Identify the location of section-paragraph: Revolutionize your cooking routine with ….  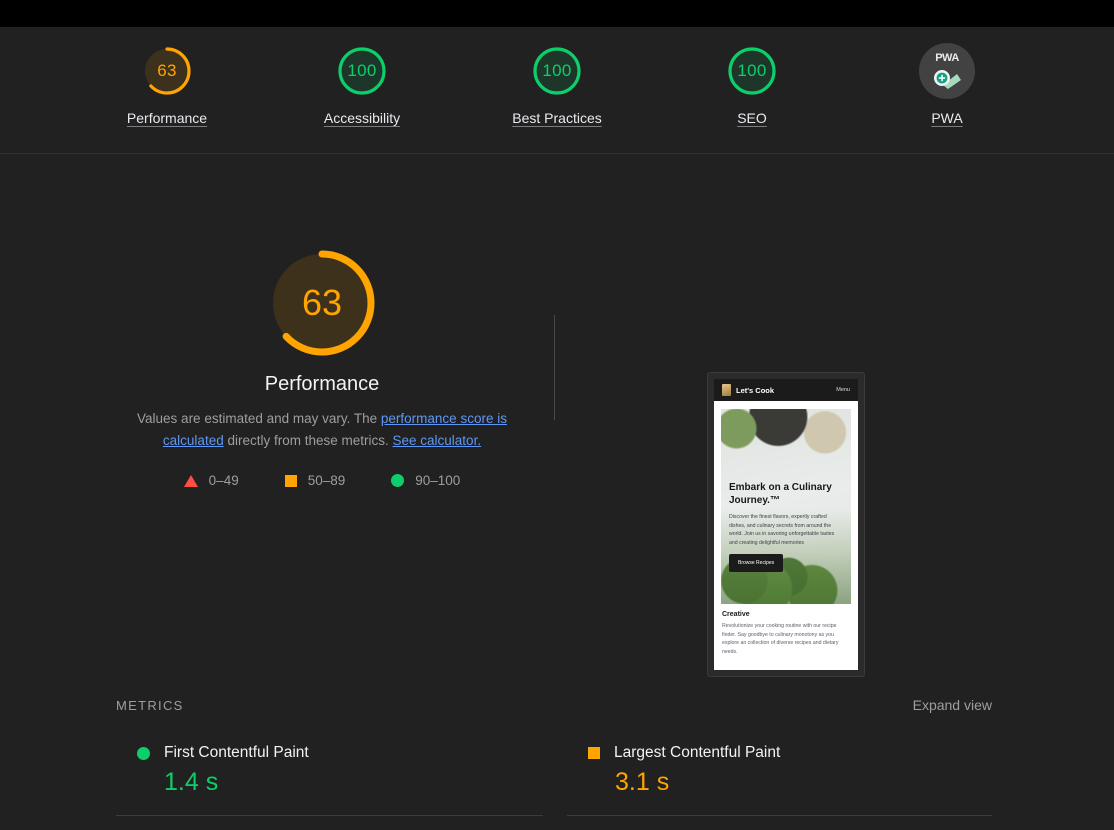
(780, 639).